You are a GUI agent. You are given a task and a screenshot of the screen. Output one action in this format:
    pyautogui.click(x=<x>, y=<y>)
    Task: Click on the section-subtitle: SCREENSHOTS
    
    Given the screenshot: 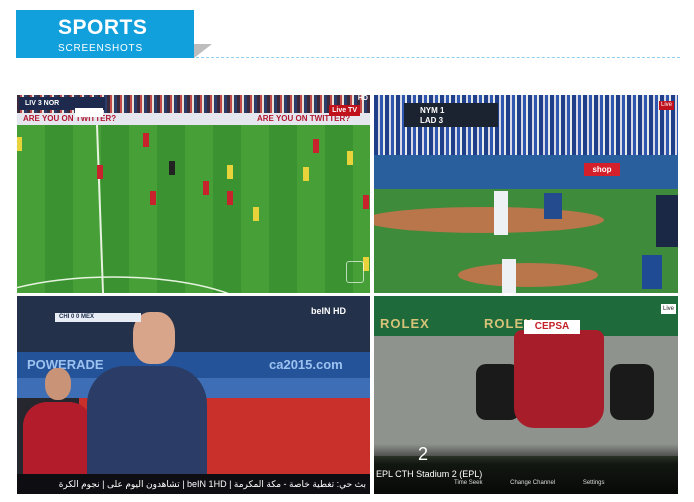 What is the action you would take?
    pyautogui.click(x=100, y=48)
    